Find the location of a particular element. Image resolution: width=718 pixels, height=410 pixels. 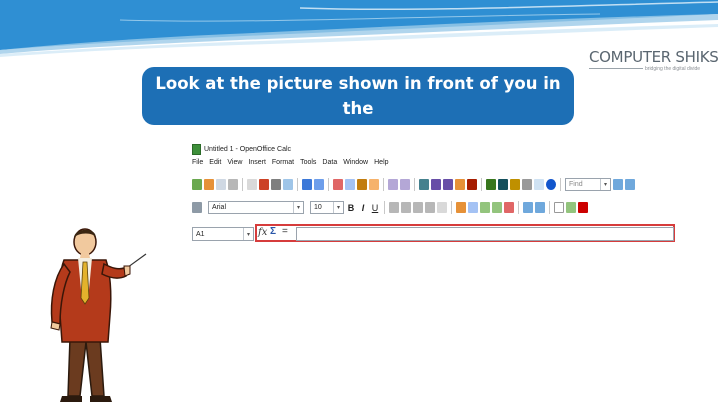

standard-toolbar: Find ▾ is located at coordinates (435, 184).